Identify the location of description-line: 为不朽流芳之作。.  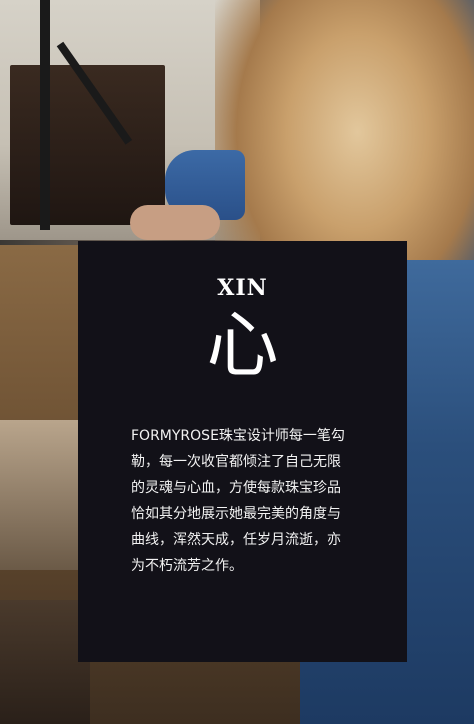
(187, 566).